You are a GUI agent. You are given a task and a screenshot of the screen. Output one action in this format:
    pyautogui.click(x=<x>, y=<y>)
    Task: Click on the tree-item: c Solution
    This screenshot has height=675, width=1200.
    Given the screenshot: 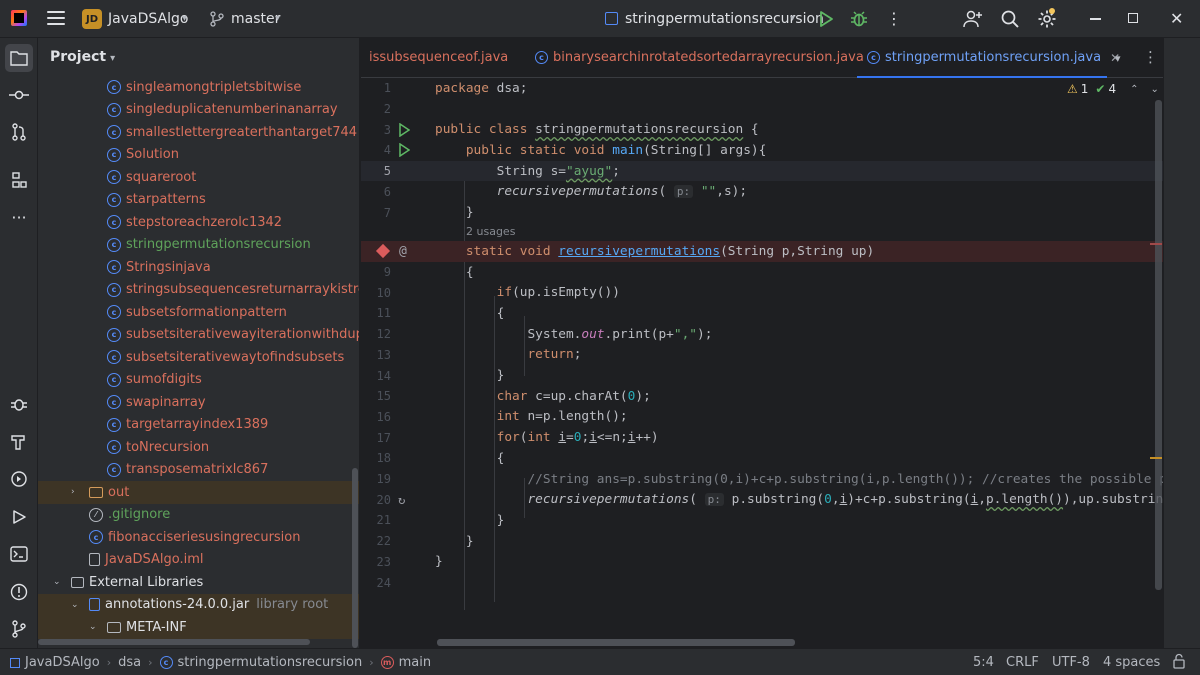 What is the action you would take?
    pyautogui.click(x=198, y=155)
    